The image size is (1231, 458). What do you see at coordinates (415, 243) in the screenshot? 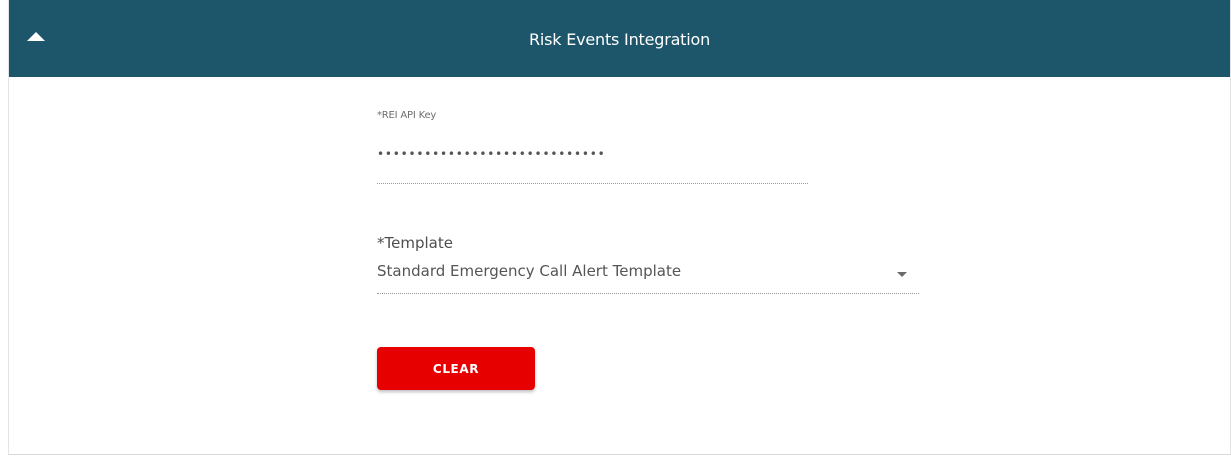
I see `template-label: *Template` at bounding box center [415, 243].